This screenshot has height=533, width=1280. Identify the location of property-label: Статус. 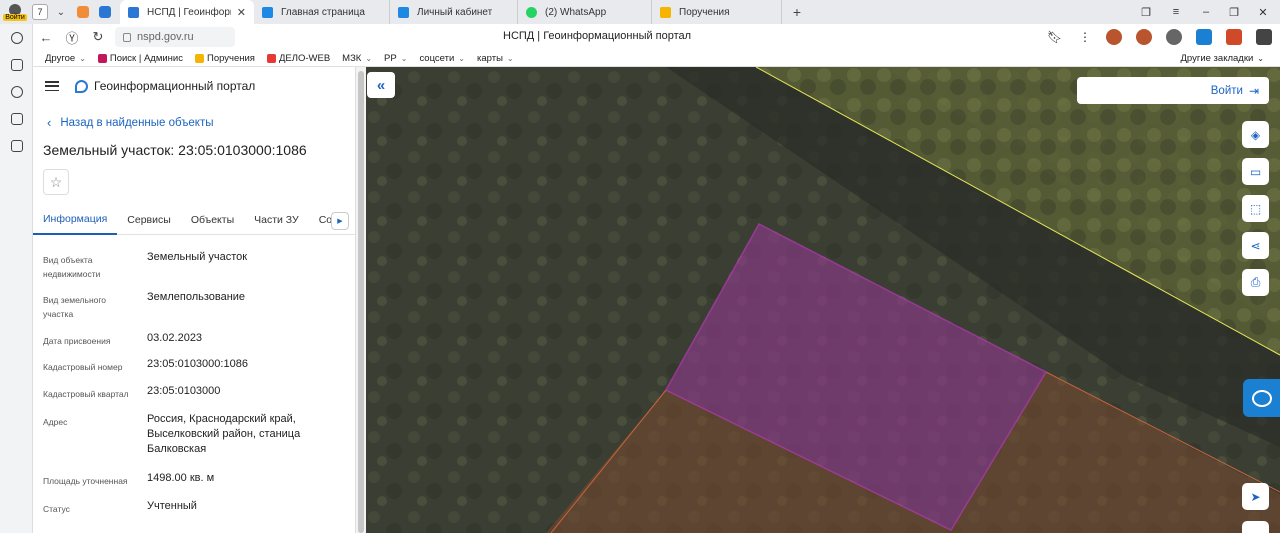
(56, 509).